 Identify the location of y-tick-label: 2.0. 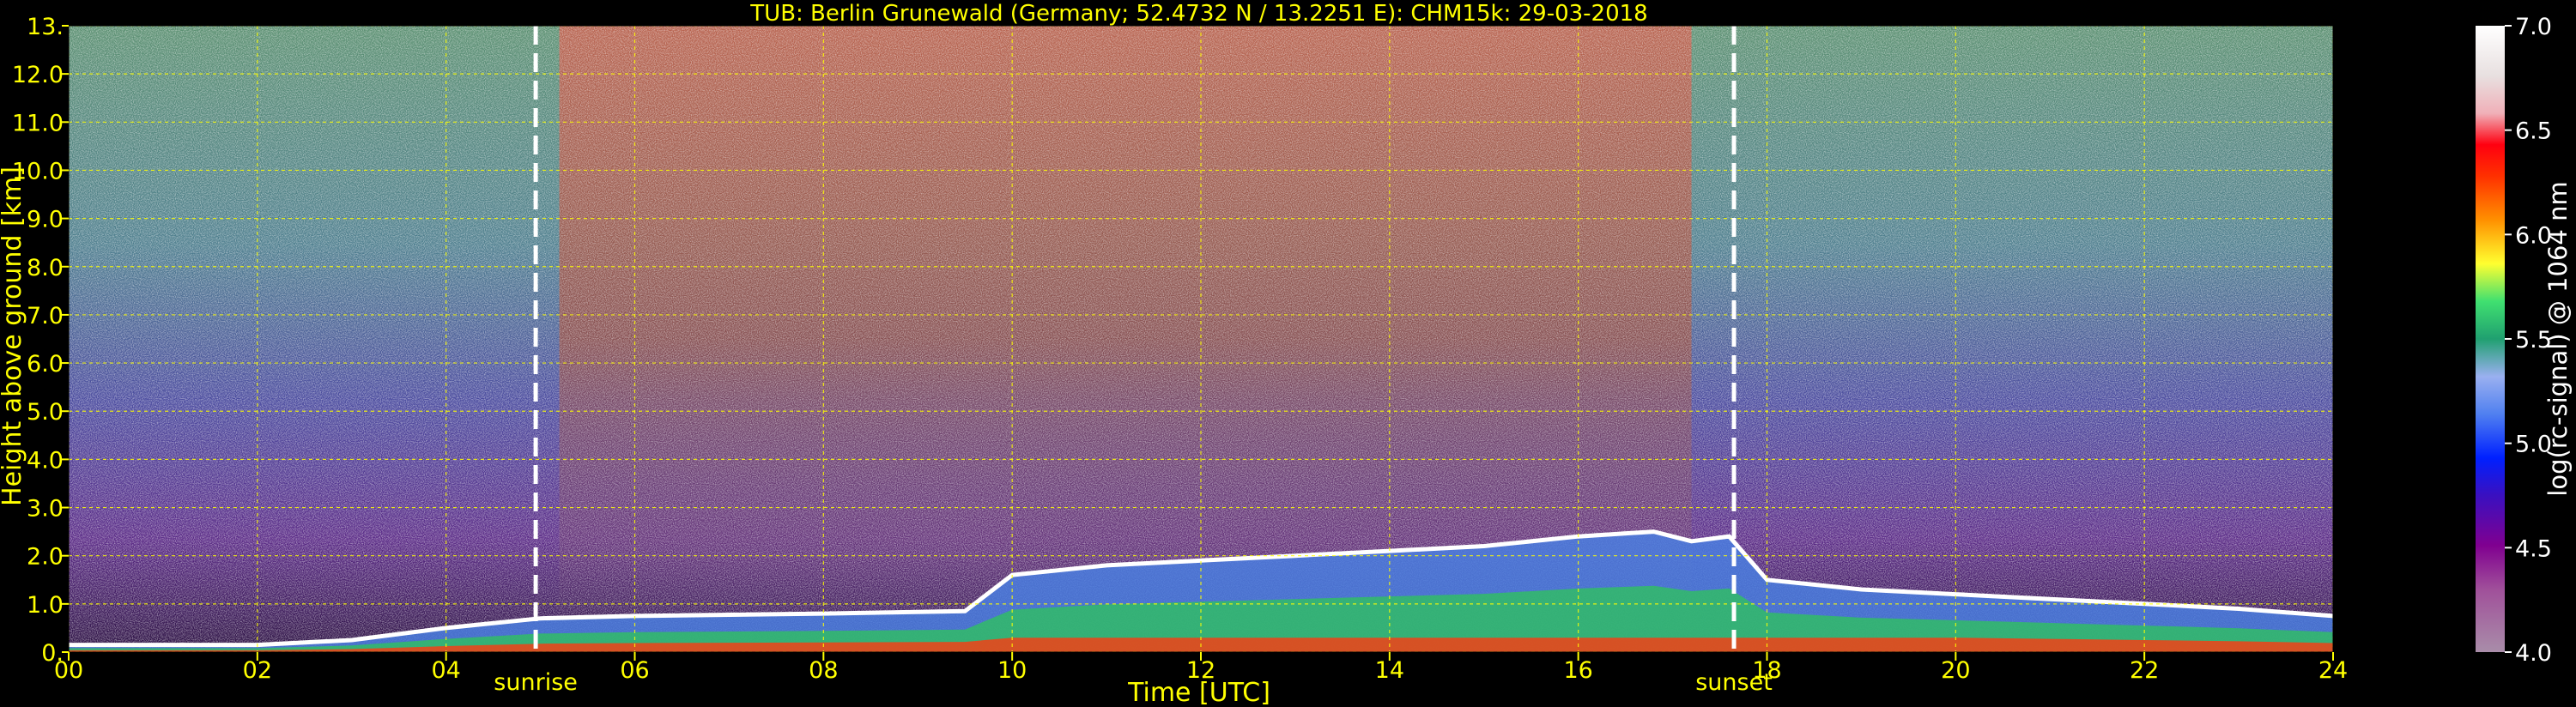
(45, 558).